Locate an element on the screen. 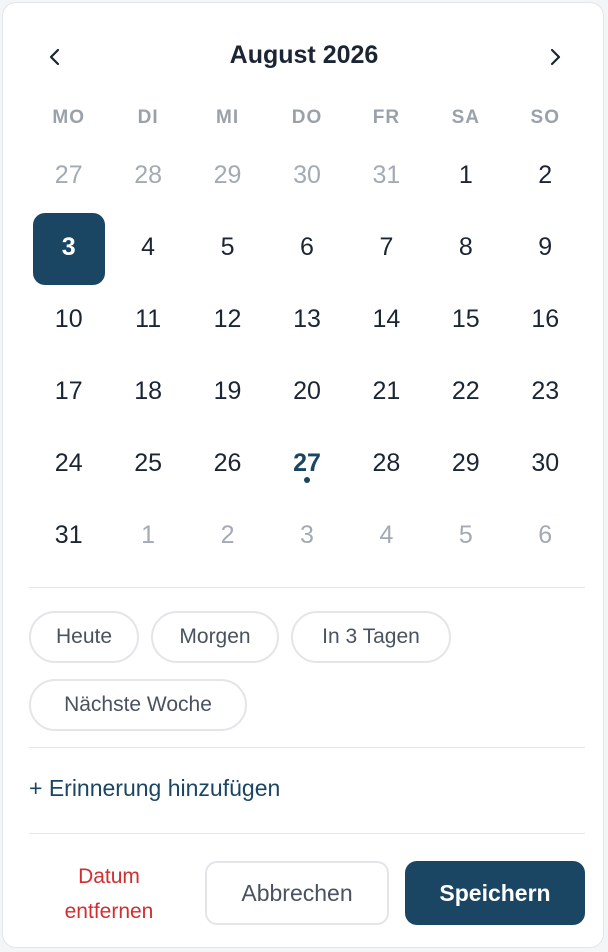  chevron-right-icon is located at coordinates (555, 57).